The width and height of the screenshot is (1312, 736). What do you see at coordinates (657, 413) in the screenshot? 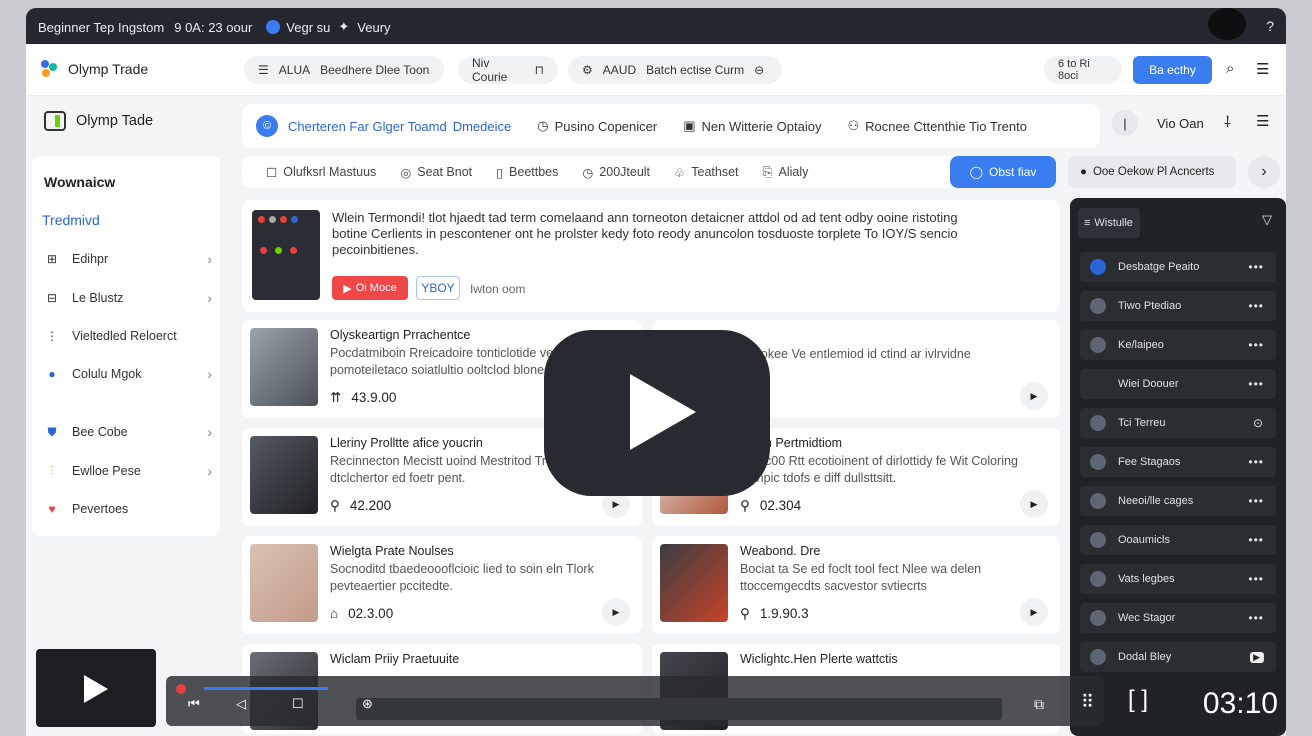
I see `big-play-button` at bounding box center [657, 413].